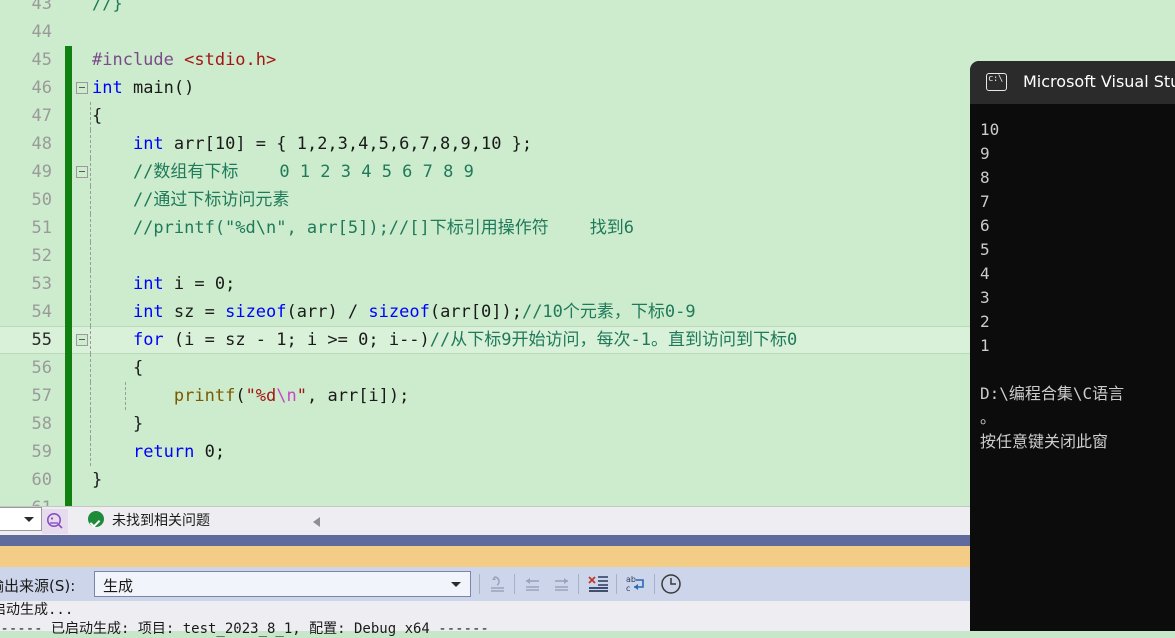  I want to click on navigate-forward-button, so click(562, 584).